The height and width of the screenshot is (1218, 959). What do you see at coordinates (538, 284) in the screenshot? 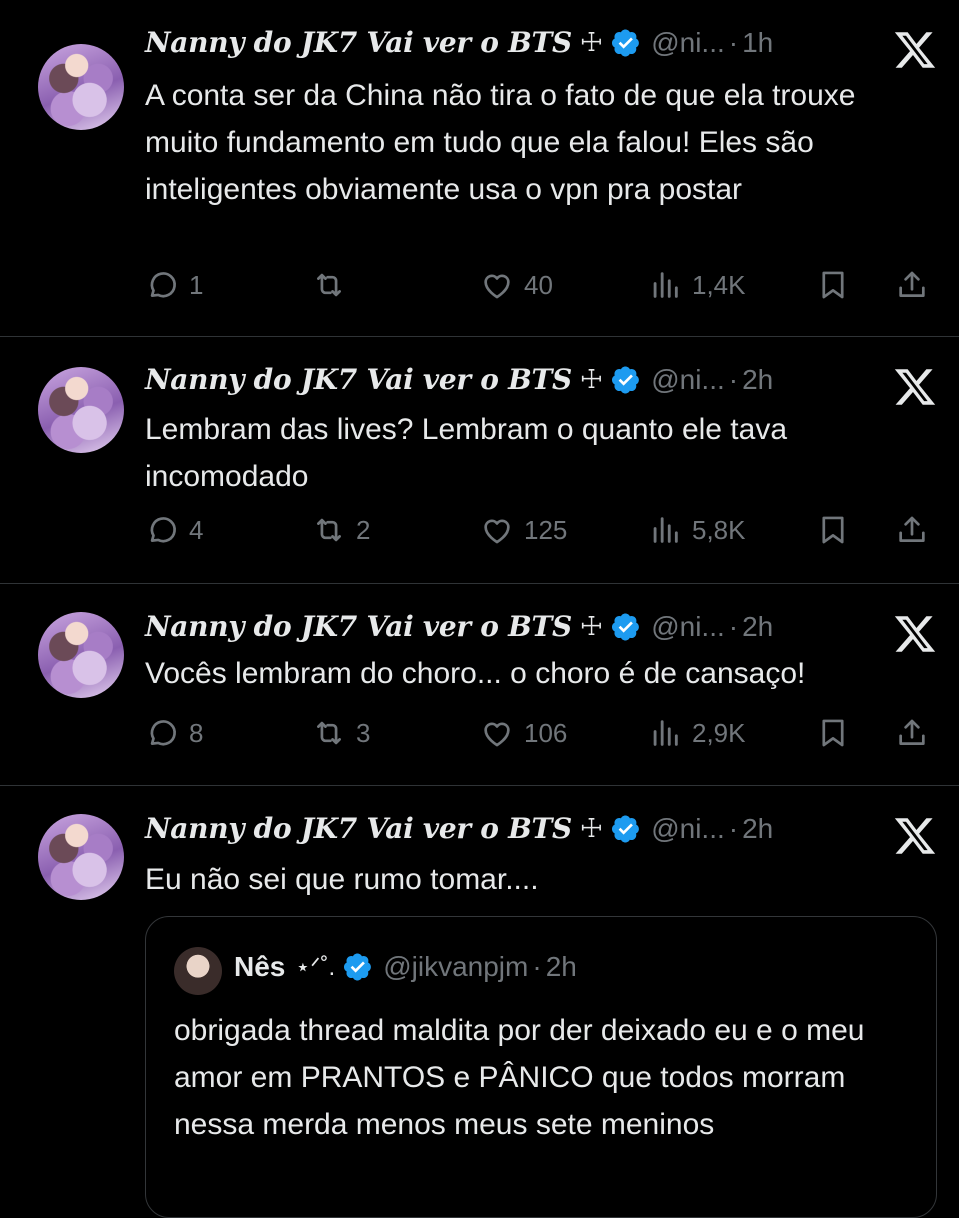
I see `like-count: 40` at bounding box center [538, 284].